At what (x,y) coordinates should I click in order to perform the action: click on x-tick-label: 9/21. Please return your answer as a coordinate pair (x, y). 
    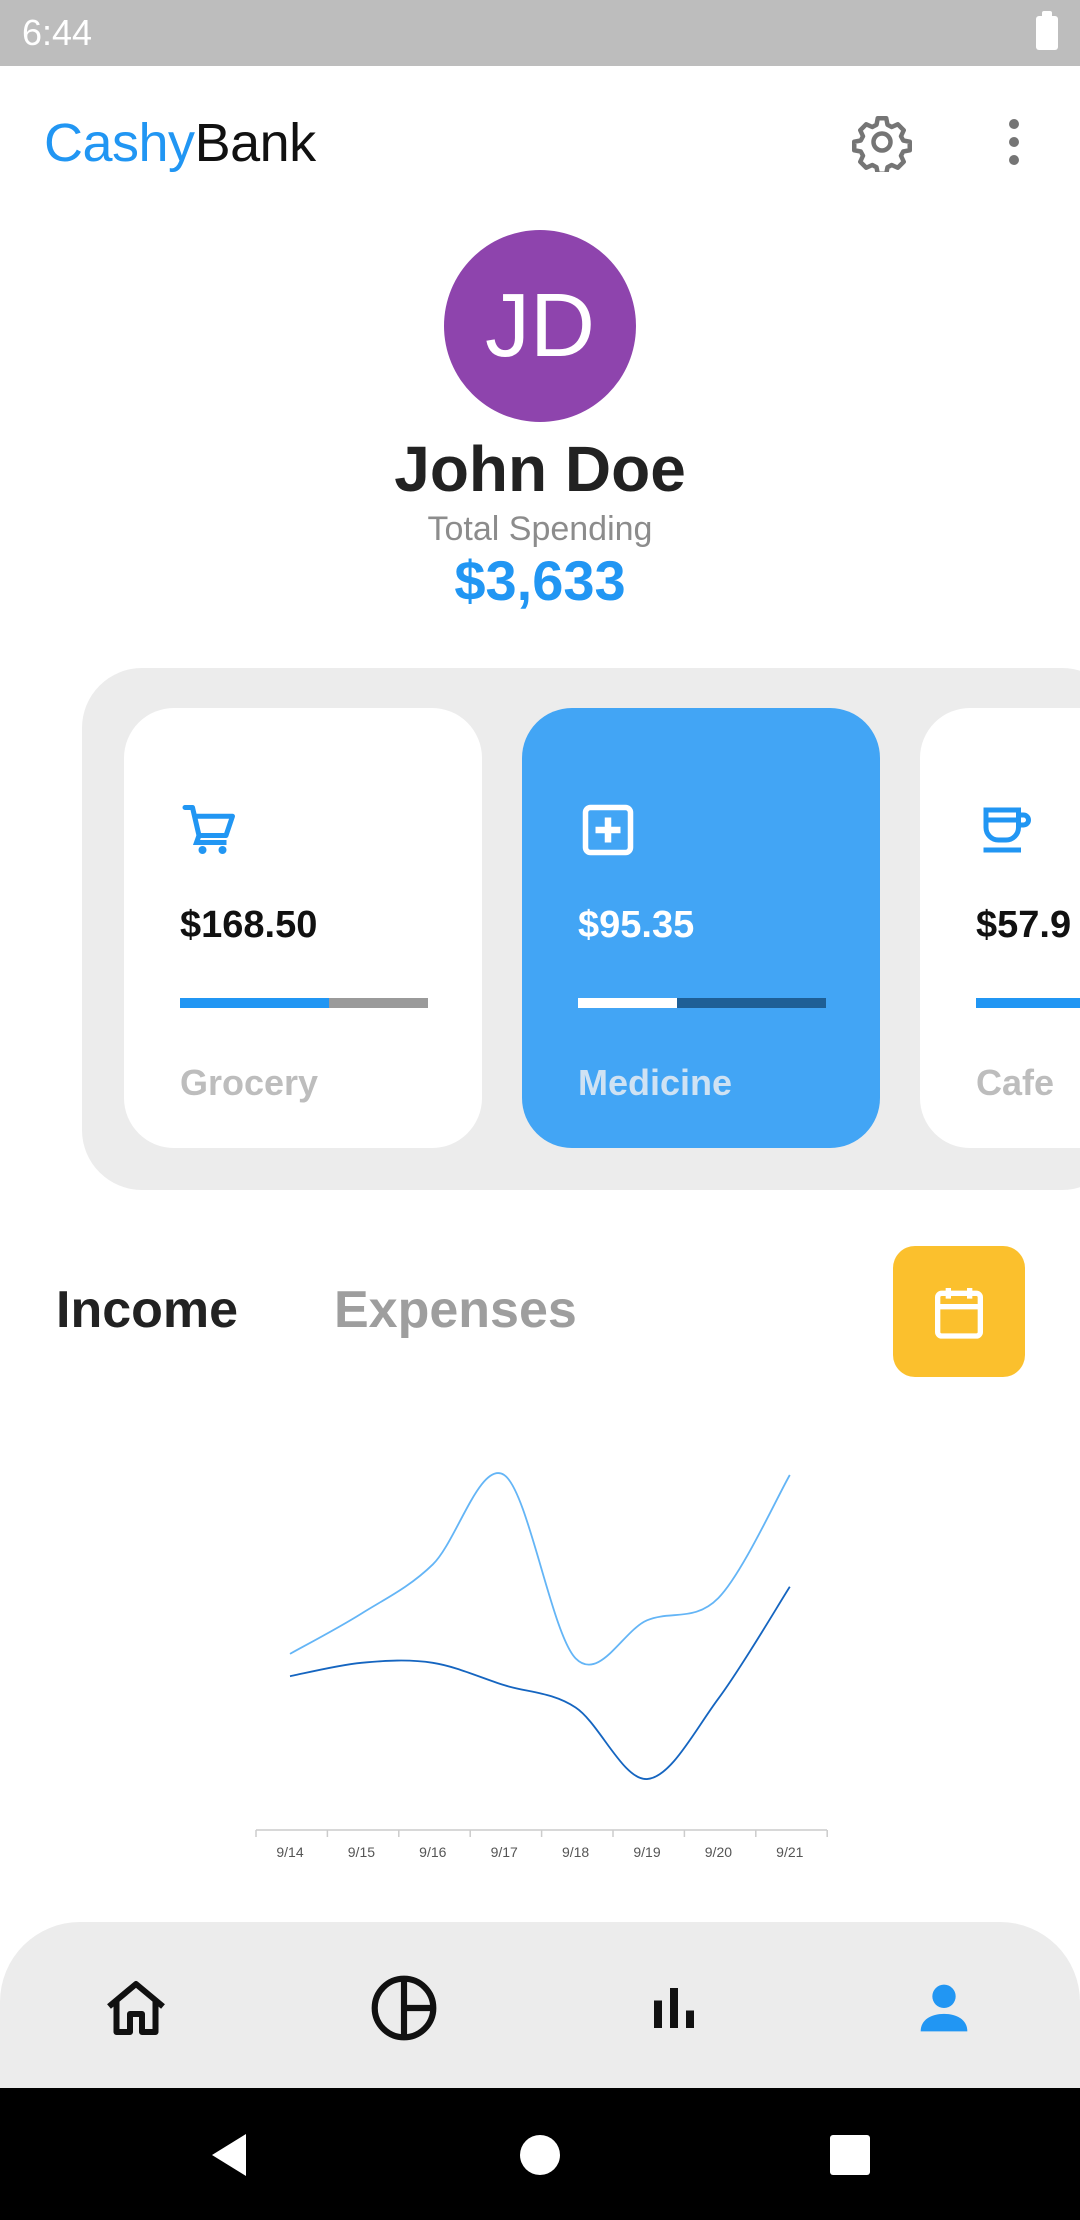
    Looking at the image, I should click on (789, 1852).